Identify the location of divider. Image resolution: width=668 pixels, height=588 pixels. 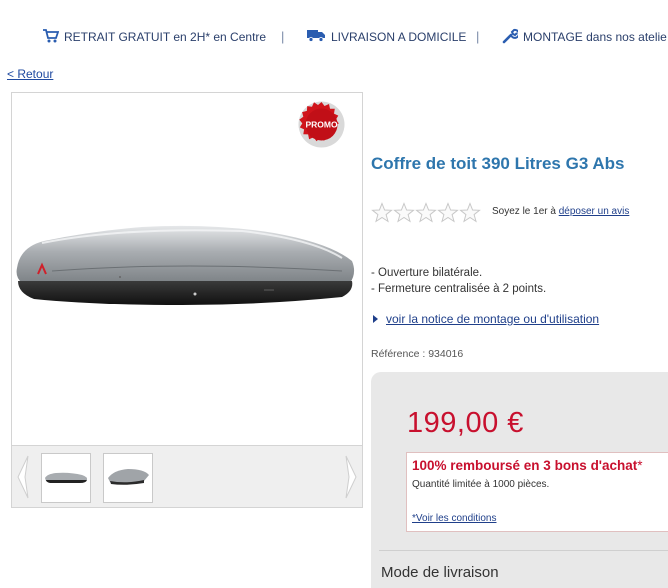
(523, 550).